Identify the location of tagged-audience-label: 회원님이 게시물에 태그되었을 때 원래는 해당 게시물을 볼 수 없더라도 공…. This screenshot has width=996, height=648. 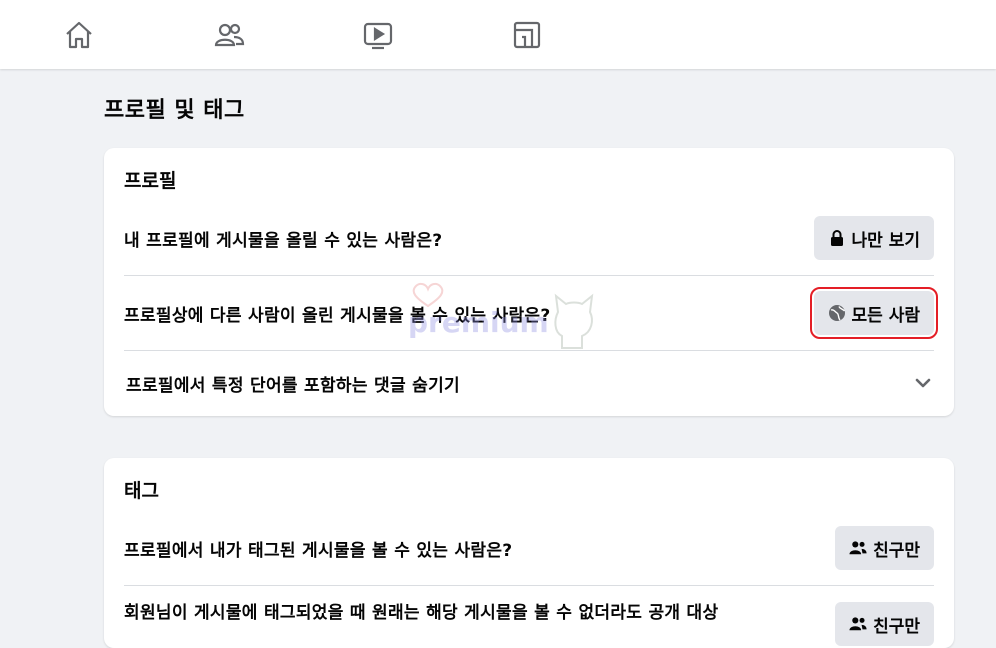
(421, 613).